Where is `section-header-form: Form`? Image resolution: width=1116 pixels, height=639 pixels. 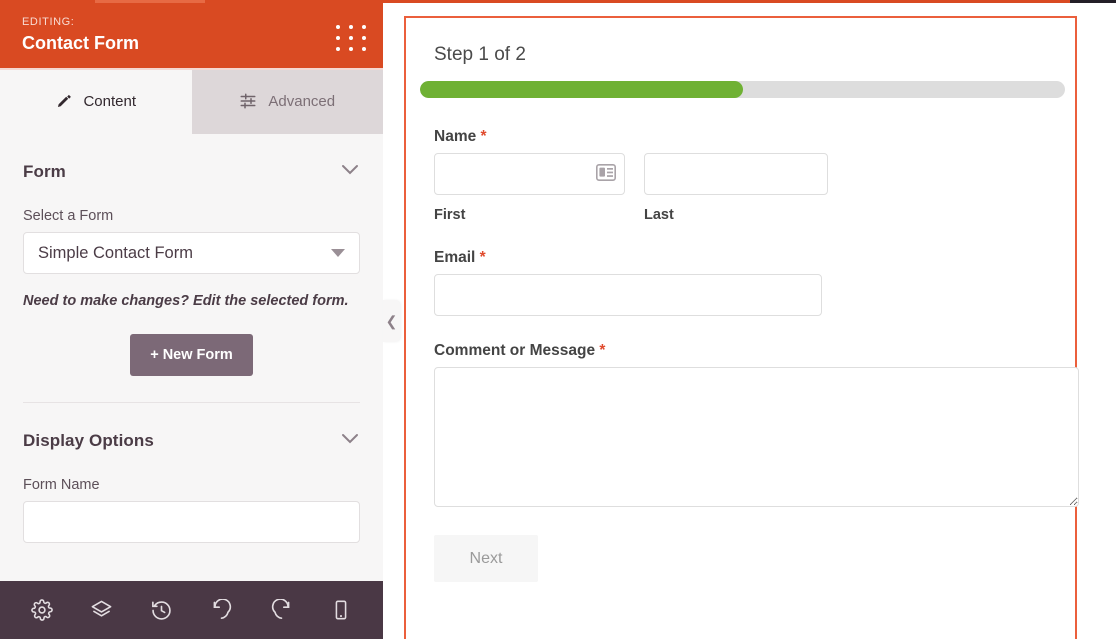
section-header-form: Form is located at coordinates (191, 160).